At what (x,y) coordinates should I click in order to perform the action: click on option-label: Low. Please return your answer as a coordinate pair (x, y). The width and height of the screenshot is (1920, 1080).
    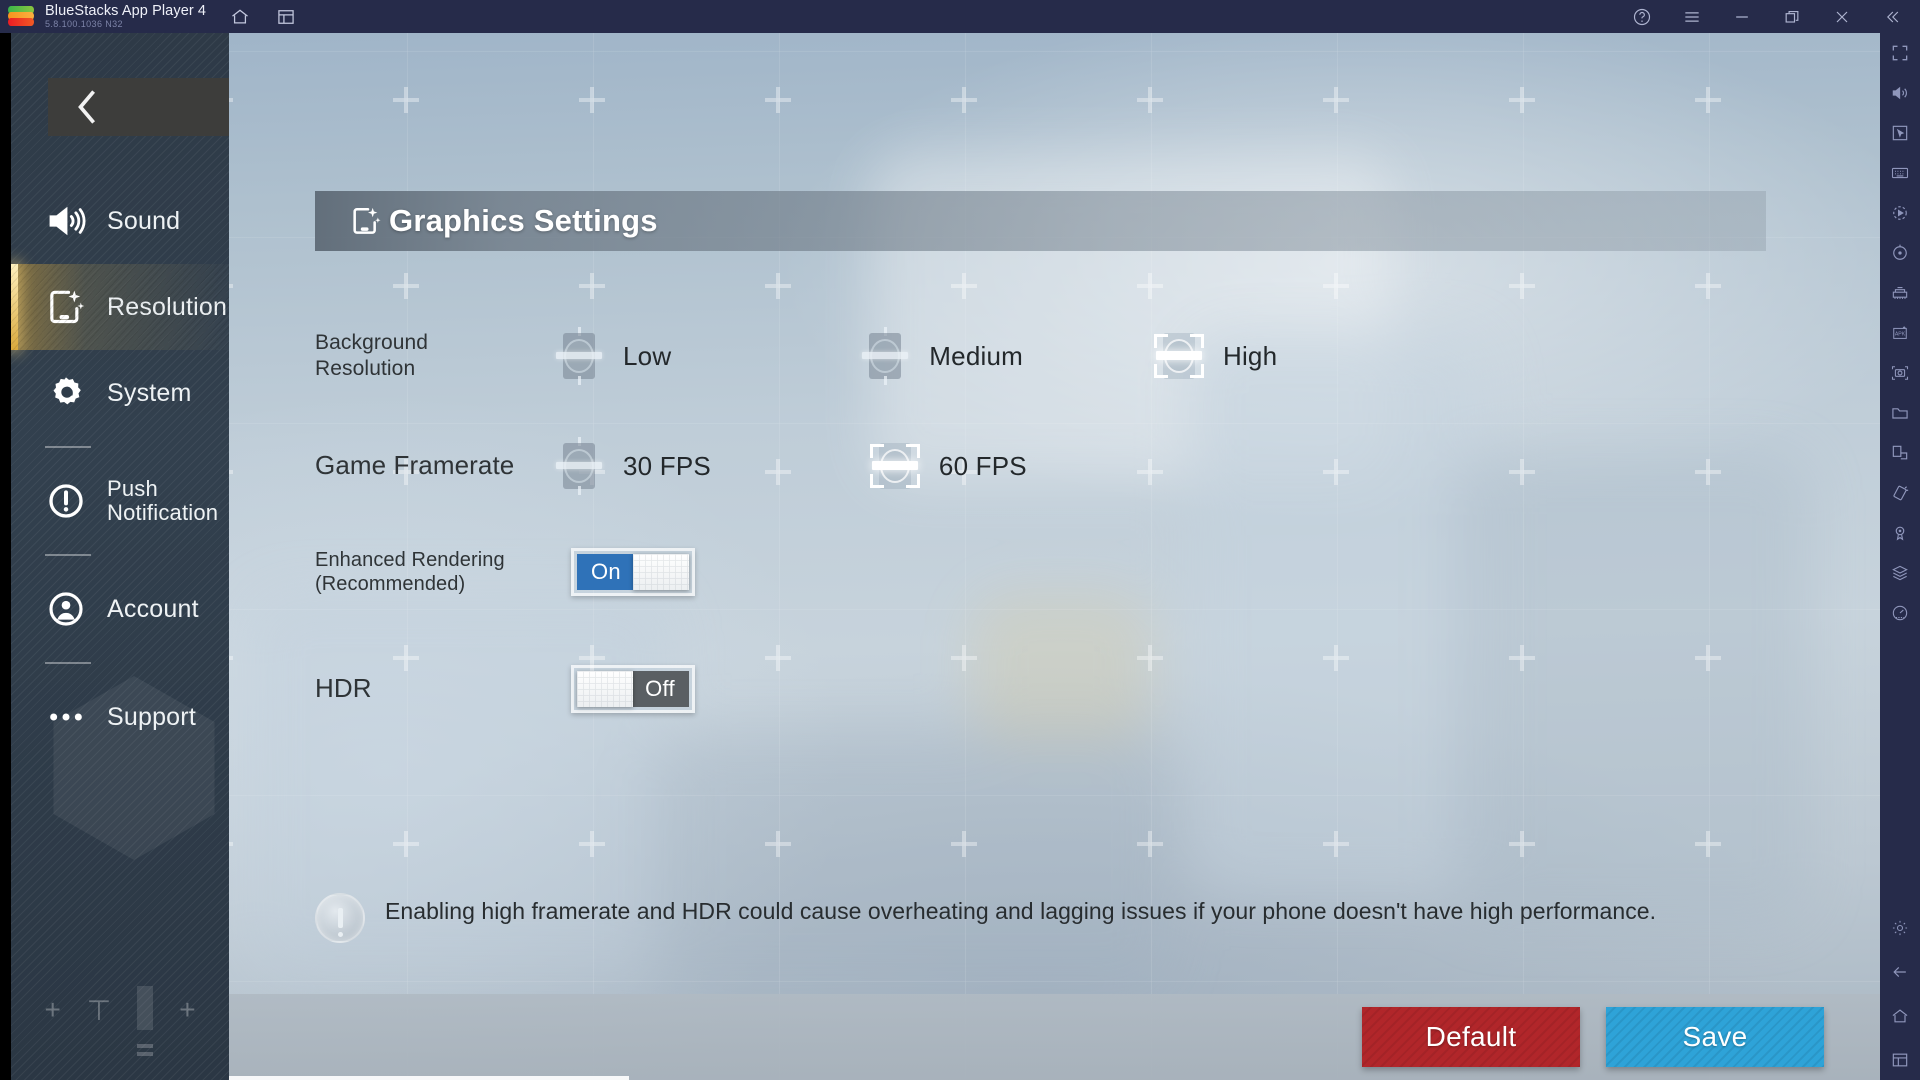
    Looking at the image, I should click on (647, 355).